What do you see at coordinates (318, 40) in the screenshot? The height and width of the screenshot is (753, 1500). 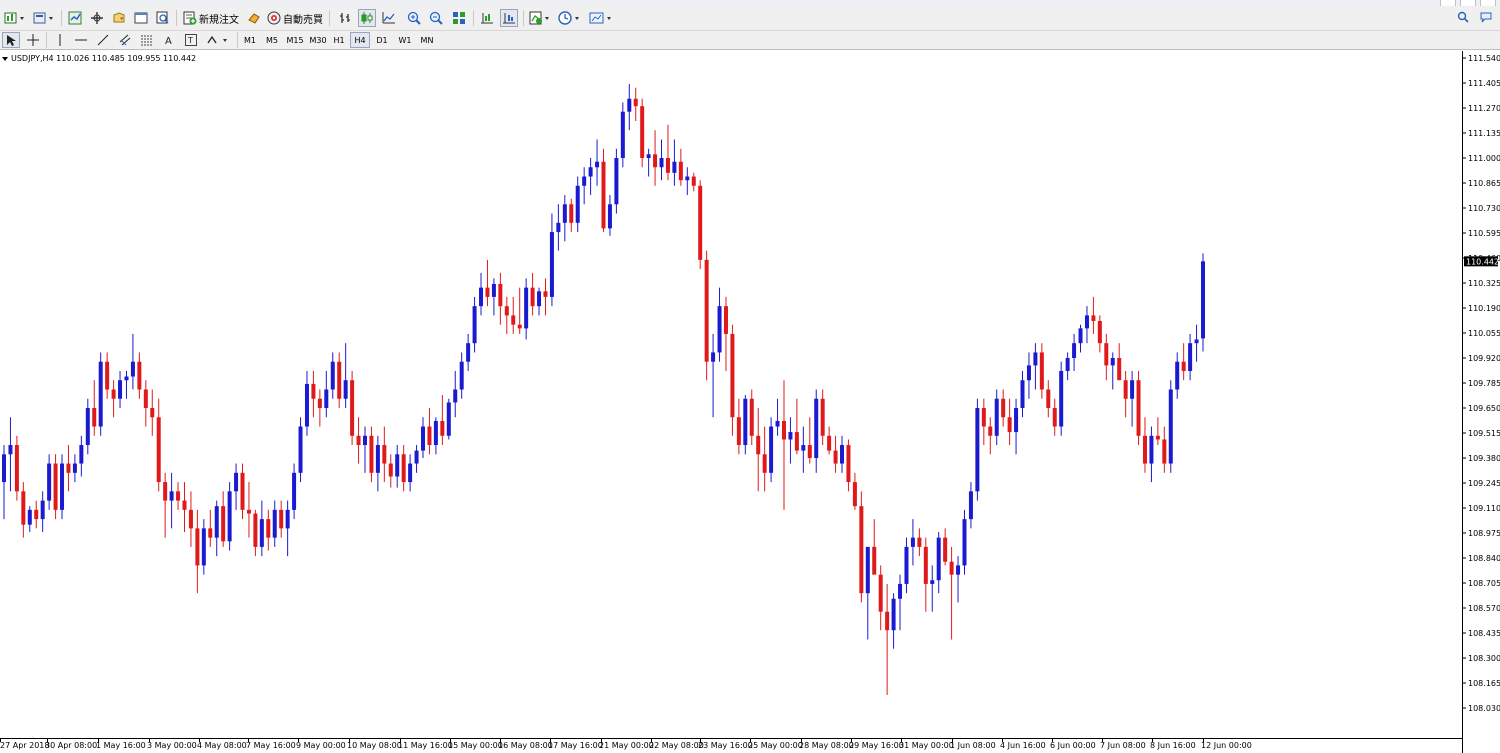 I see `timeframe-m30: M30` at bounding box center [318, 40].